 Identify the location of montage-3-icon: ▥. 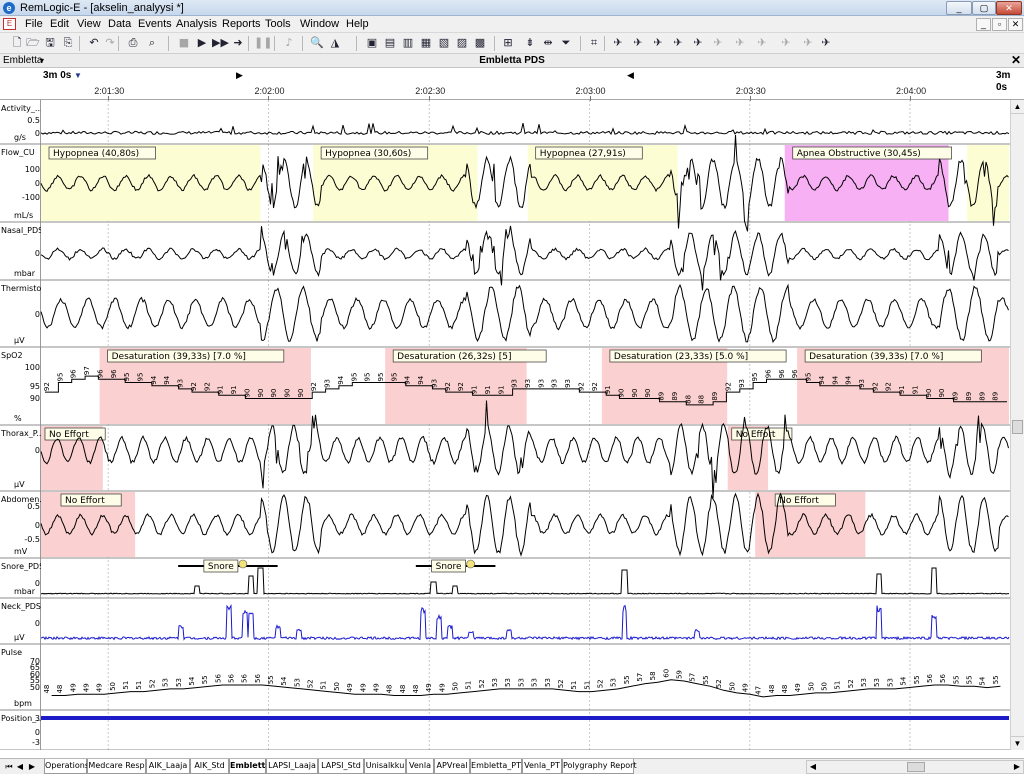
(408, 43).